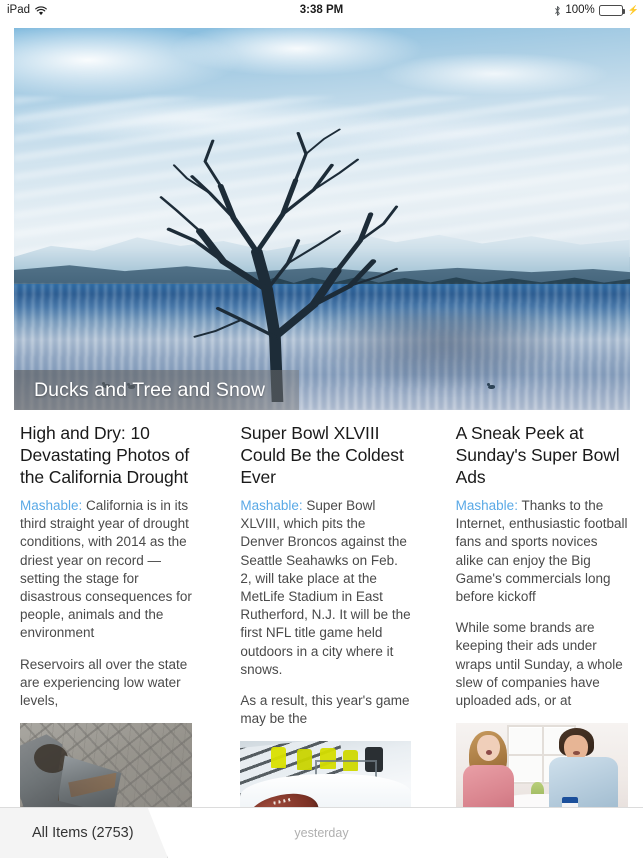 Image resolution: width=643 pixels, height=858 pixels. Describe the element at coordinates (281, 801) in the screenshot. I see `football-laces` at that location.